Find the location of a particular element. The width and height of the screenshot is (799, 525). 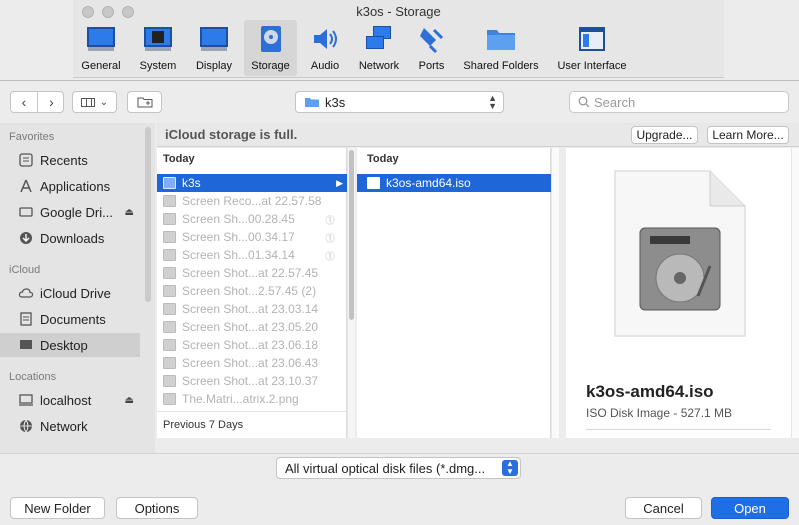

new-folder-icon is located at coordinates (144, 102).